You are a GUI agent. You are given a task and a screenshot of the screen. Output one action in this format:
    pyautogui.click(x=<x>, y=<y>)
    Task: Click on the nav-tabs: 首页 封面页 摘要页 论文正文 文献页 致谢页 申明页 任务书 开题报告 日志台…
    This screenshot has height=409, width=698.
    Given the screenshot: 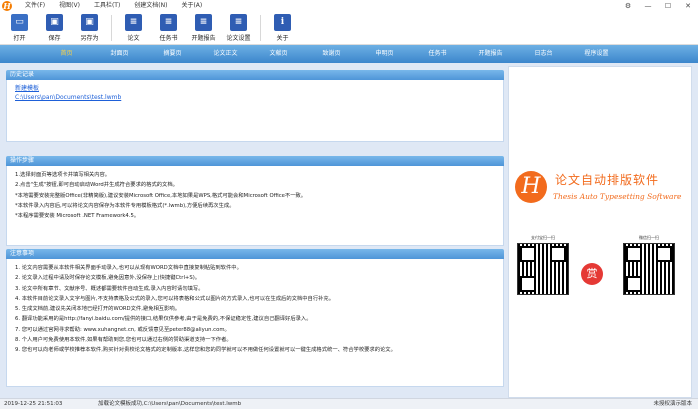 What is the action you would take?
    pyautogui.click(x=349, y=54)
    